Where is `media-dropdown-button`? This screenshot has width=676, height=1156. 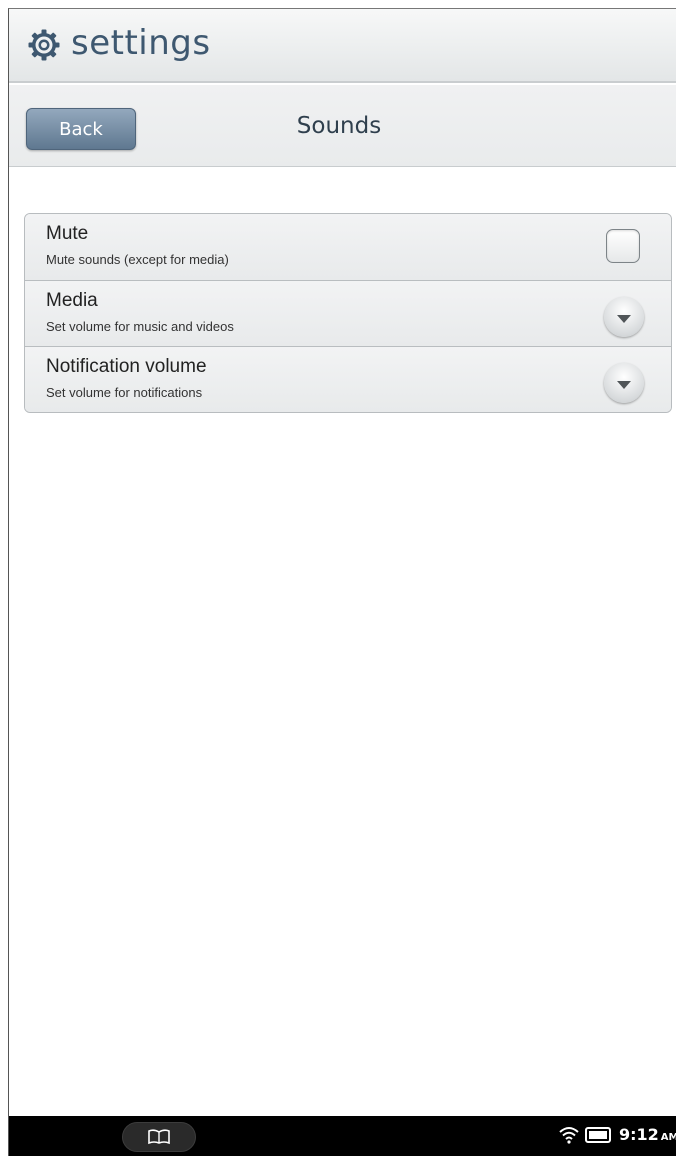 media-dropdown-button is located at coordinates (624, 317).